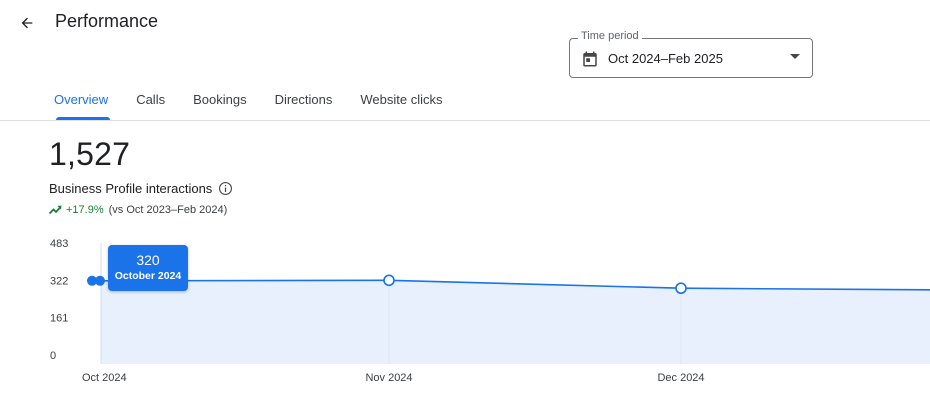  What do you see at coordinates (100, 280) in the screenshot?
I see `chart-selected-marker` at bounding box center [100, 280].